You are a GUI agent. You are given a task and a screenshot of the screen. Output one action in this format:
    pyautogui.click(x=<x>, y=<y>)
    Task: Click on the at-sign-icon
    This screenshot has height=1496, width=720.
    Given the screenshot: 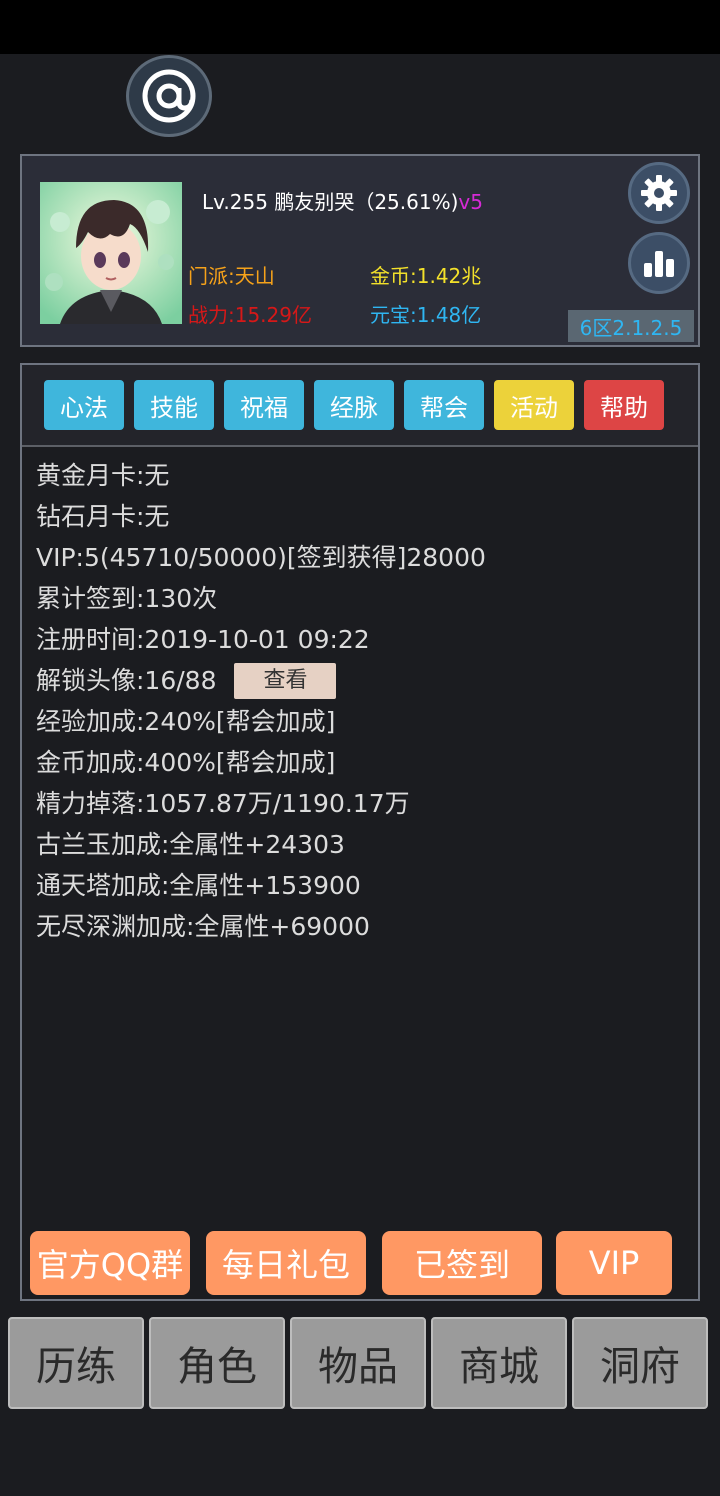 What is the action you would take?
    pyautogui.click(x=169, y=96)
    